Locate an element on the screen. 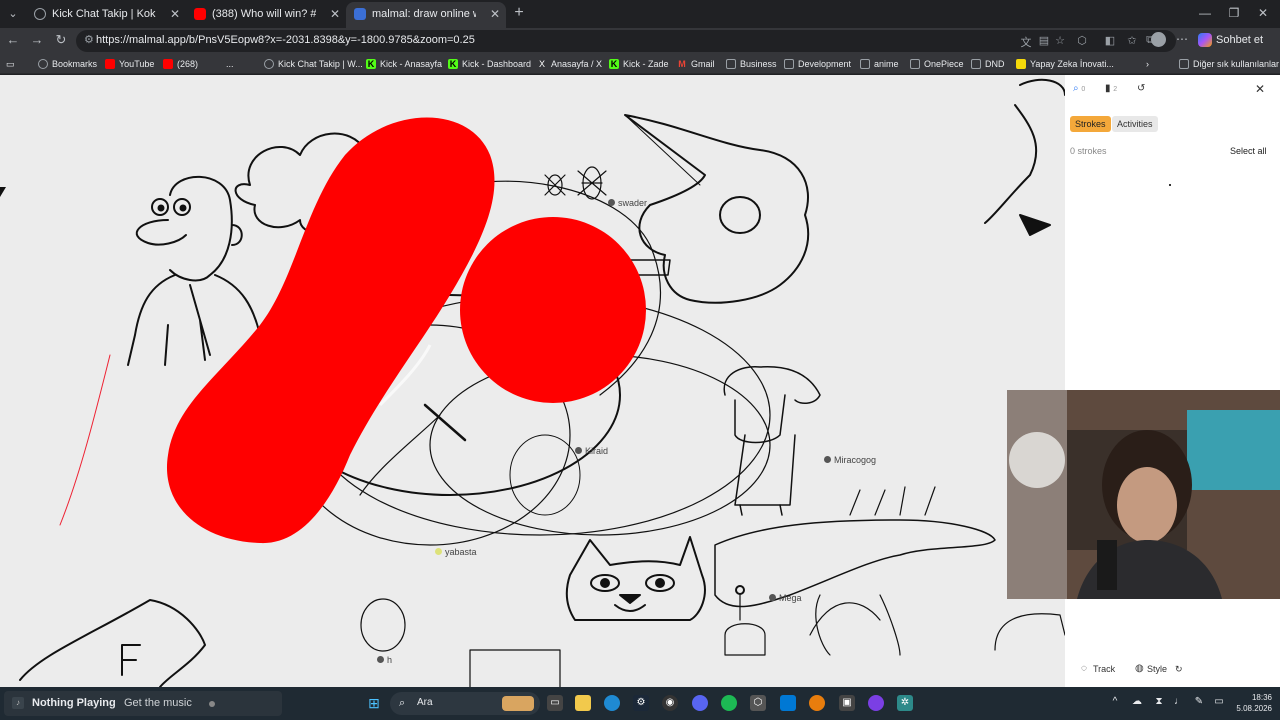  blender-icon is located at coordinates (817, 703).